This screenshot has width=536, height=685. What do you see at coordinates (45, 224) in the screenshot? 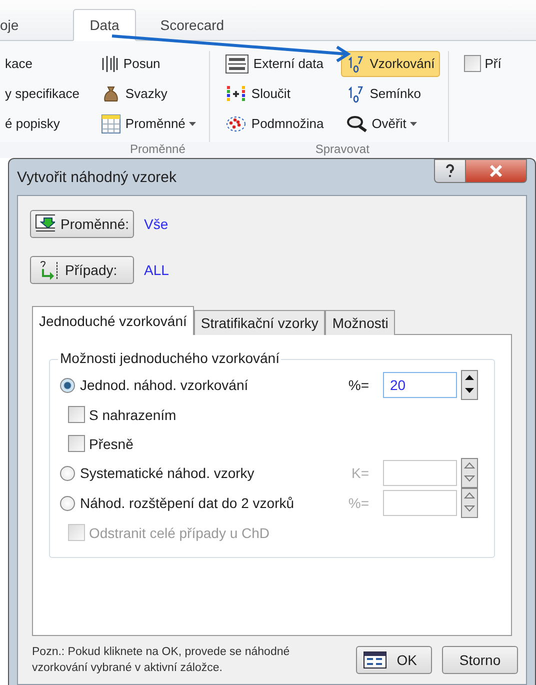
I see `download-icon` at bounding box center [45, 224].